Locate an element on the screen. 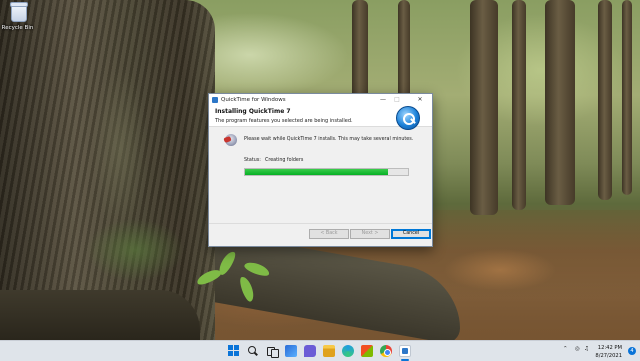  maximize-button: □ is located at coordinates (397, 99).